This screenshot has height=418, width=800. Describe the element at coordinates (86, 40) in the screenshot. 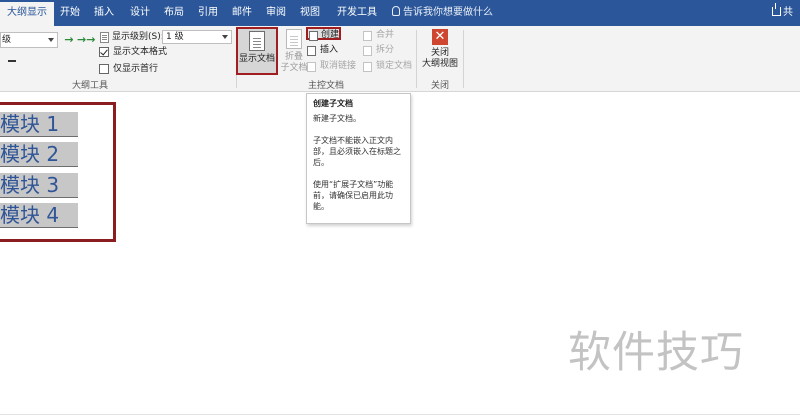

I see `demote-to-body-button: →→` at that location.